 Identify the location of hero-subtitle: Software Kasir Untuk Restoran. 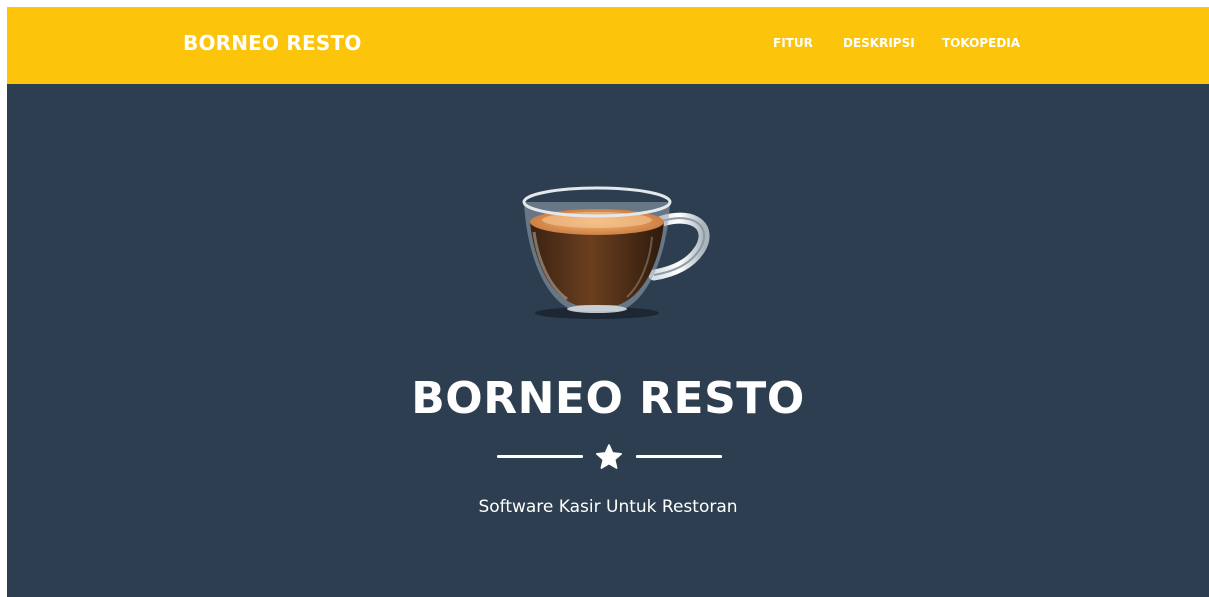
(608, 507).